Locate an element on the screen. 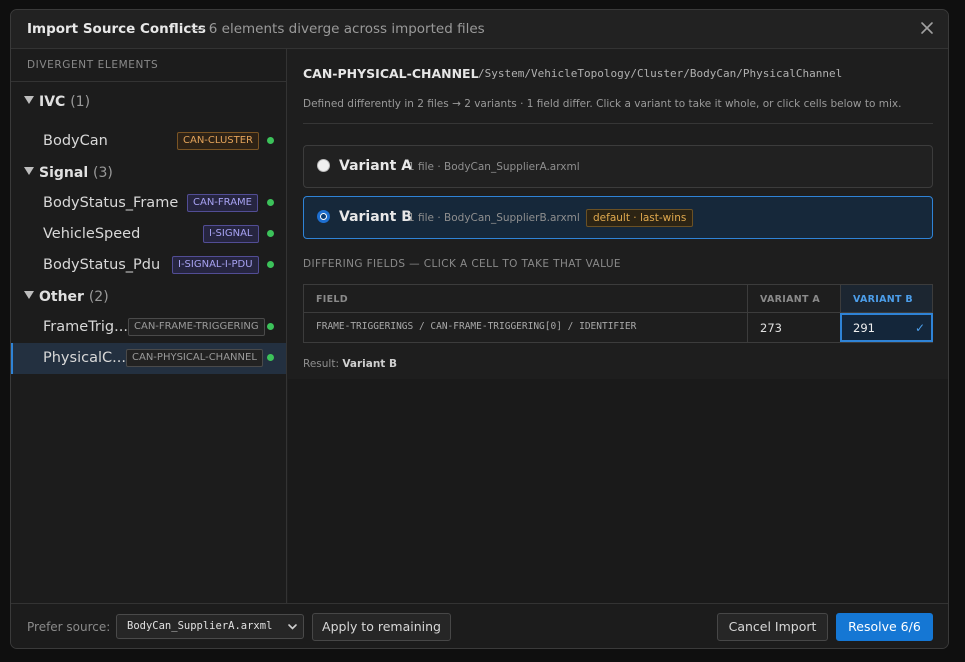 This screenshot has width=965, height=662. prefer-source-value: BodyCan_SupplierA.arxml is located at coordinates (200, 626).